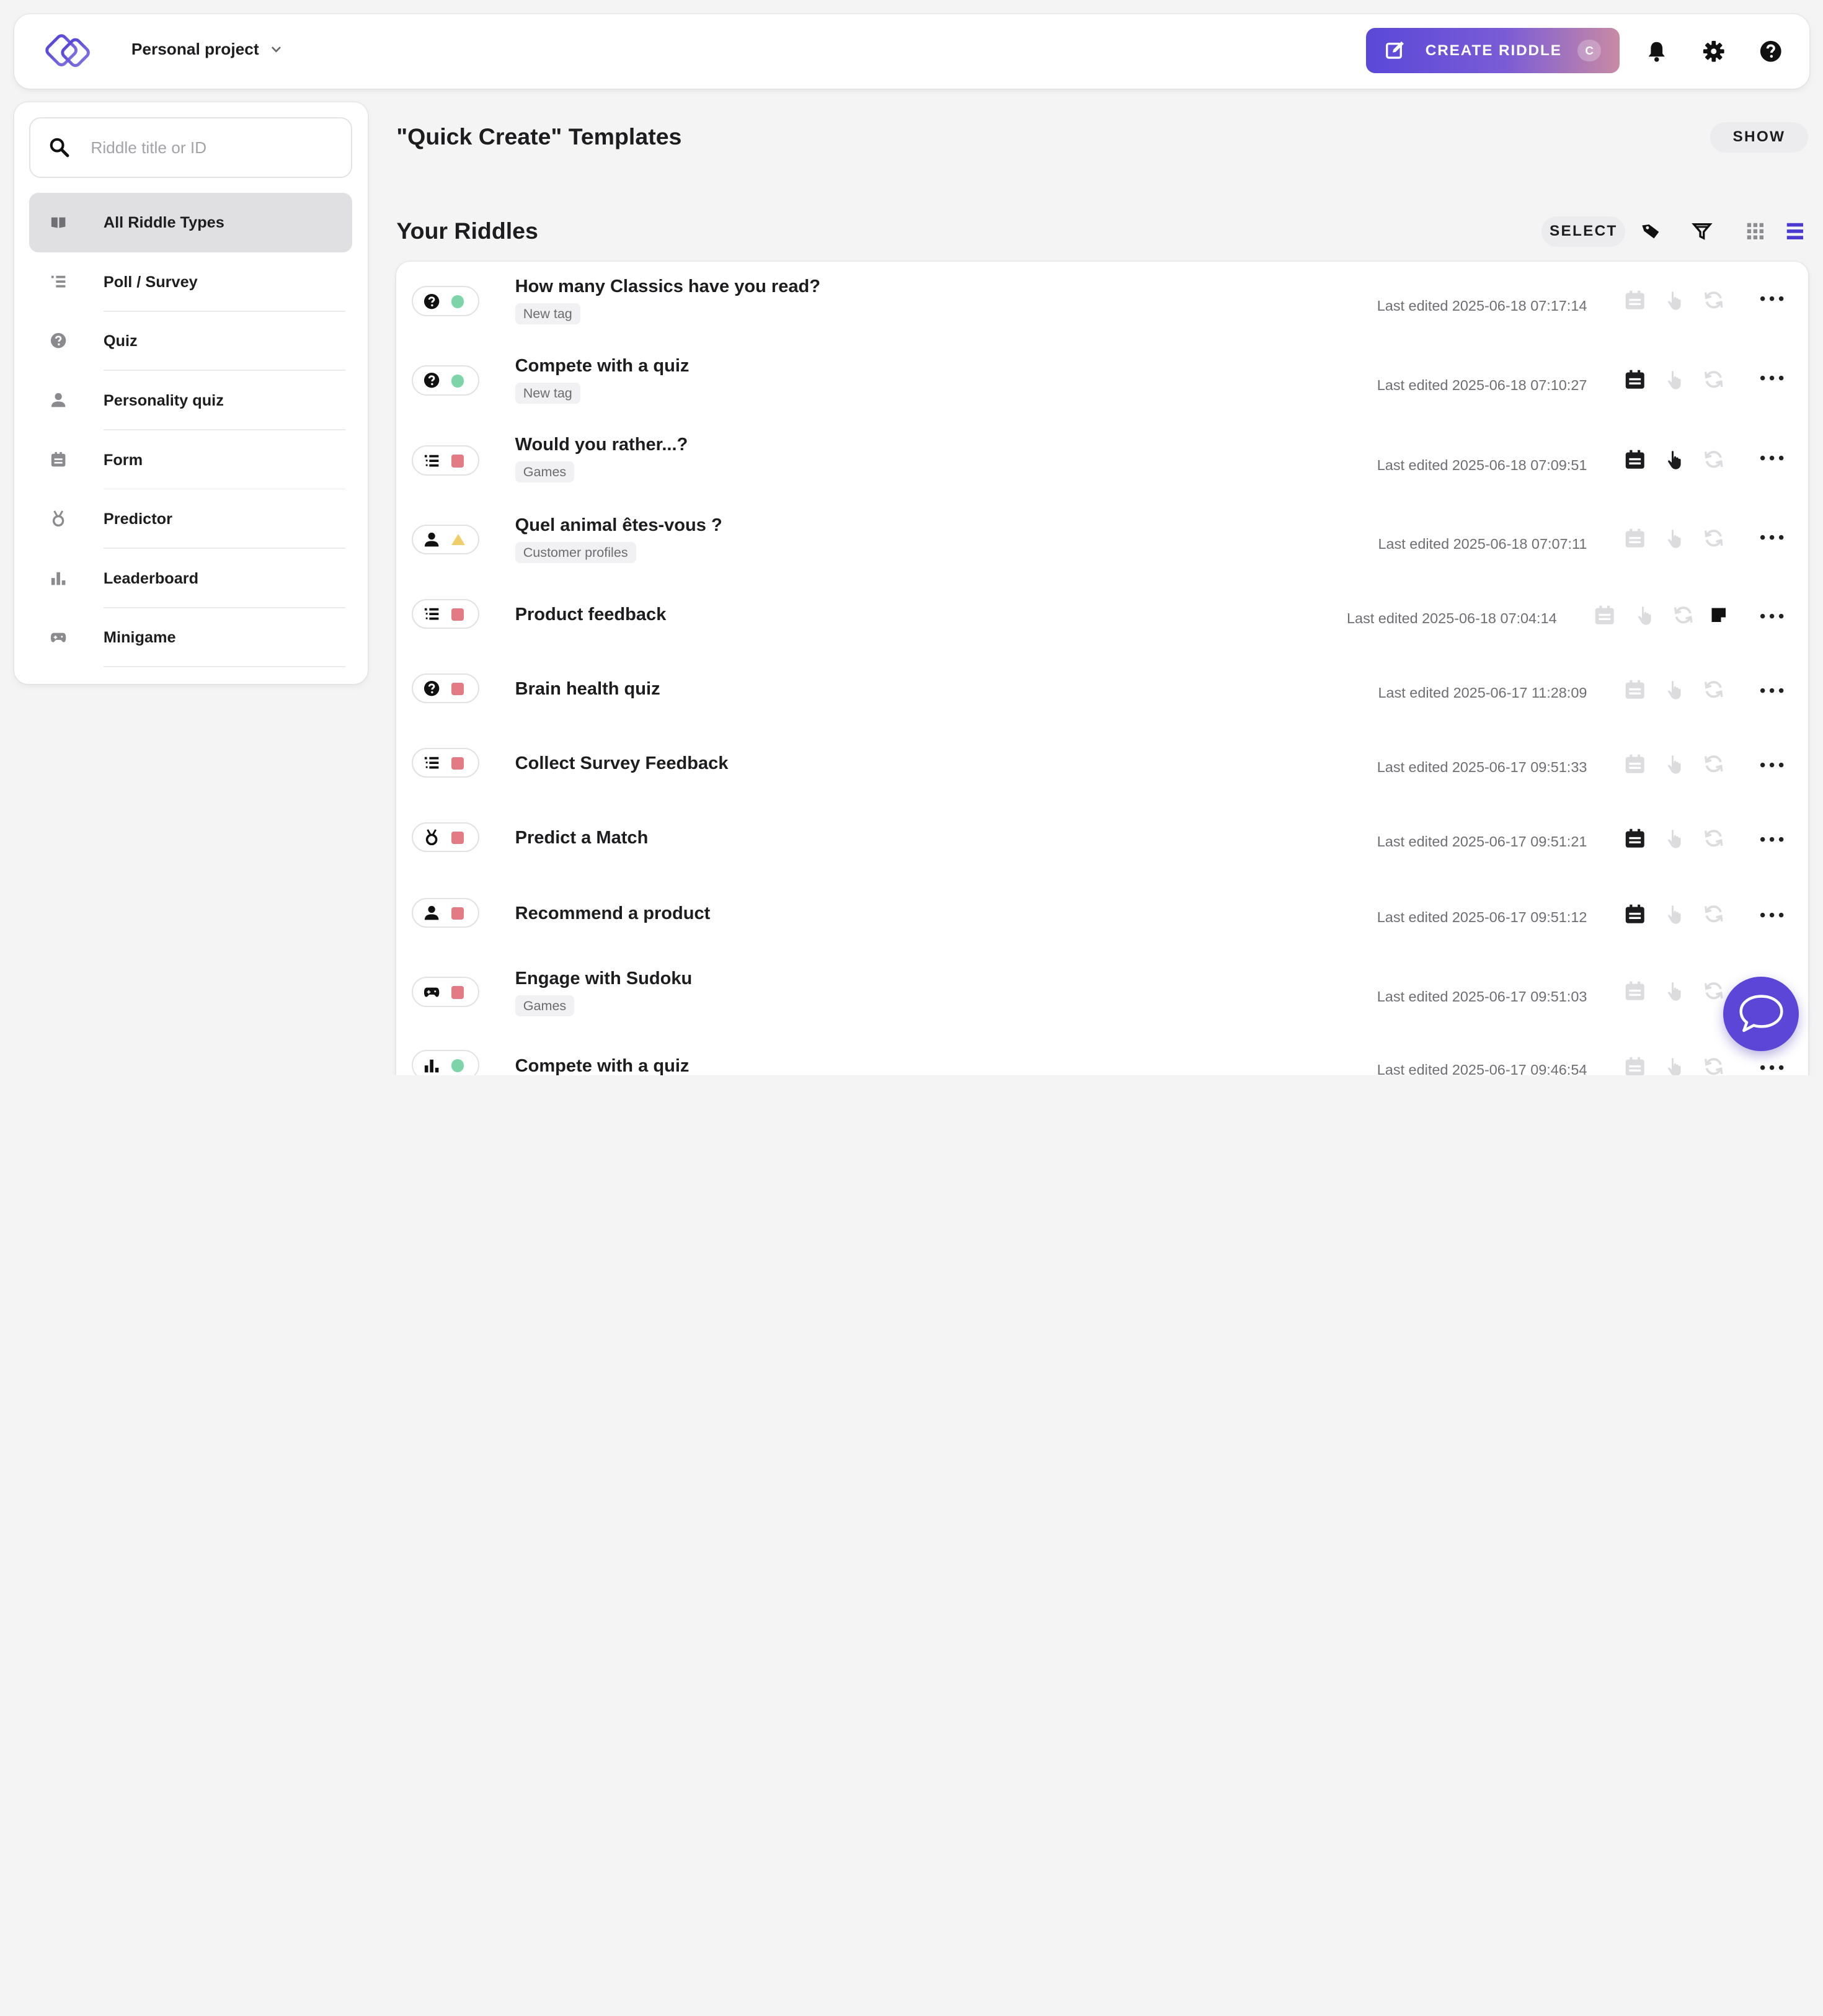  Describe the element at coordinates (591, 615) in the screenshot. I see `riddle-title: Product feedback` at that location.